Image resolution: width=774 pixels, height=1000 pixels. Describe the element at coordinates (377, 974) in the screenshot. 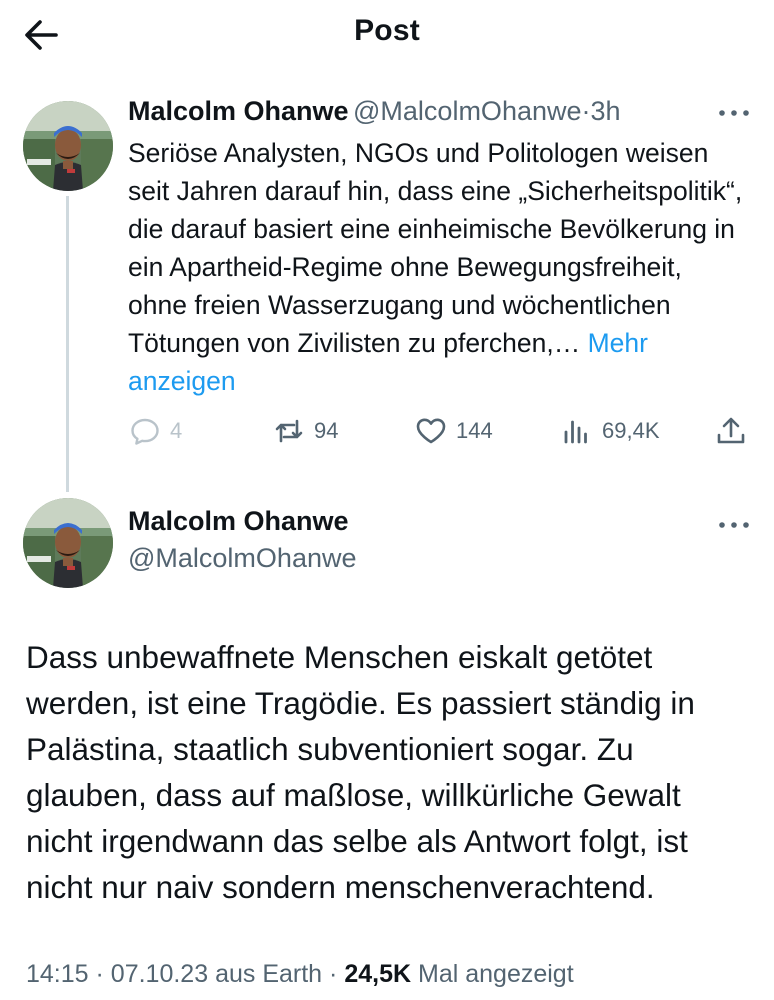

I see `post-views-count: 24,5K` at that location.